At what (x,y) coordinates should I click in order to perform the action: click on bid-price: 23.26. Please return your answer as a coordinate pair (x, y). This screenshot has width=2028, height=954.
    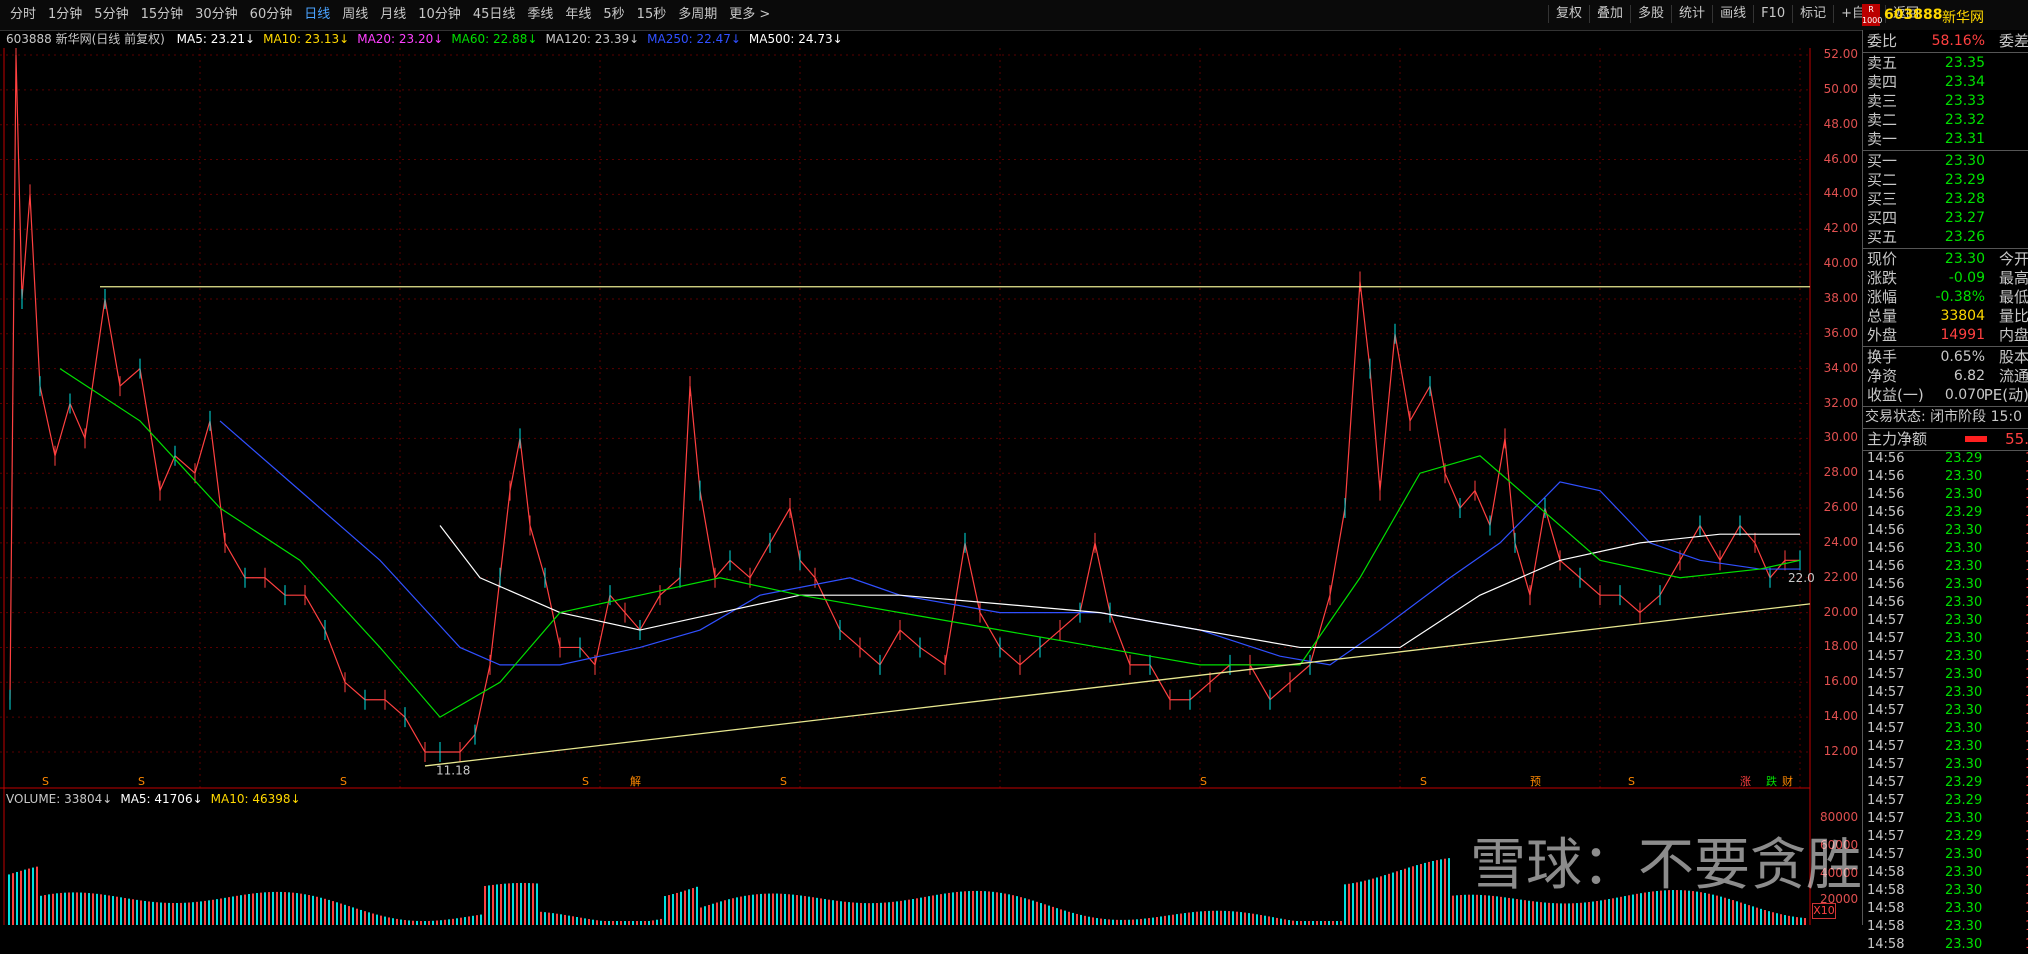
    Looking at the image, I should click on (1964, 237).